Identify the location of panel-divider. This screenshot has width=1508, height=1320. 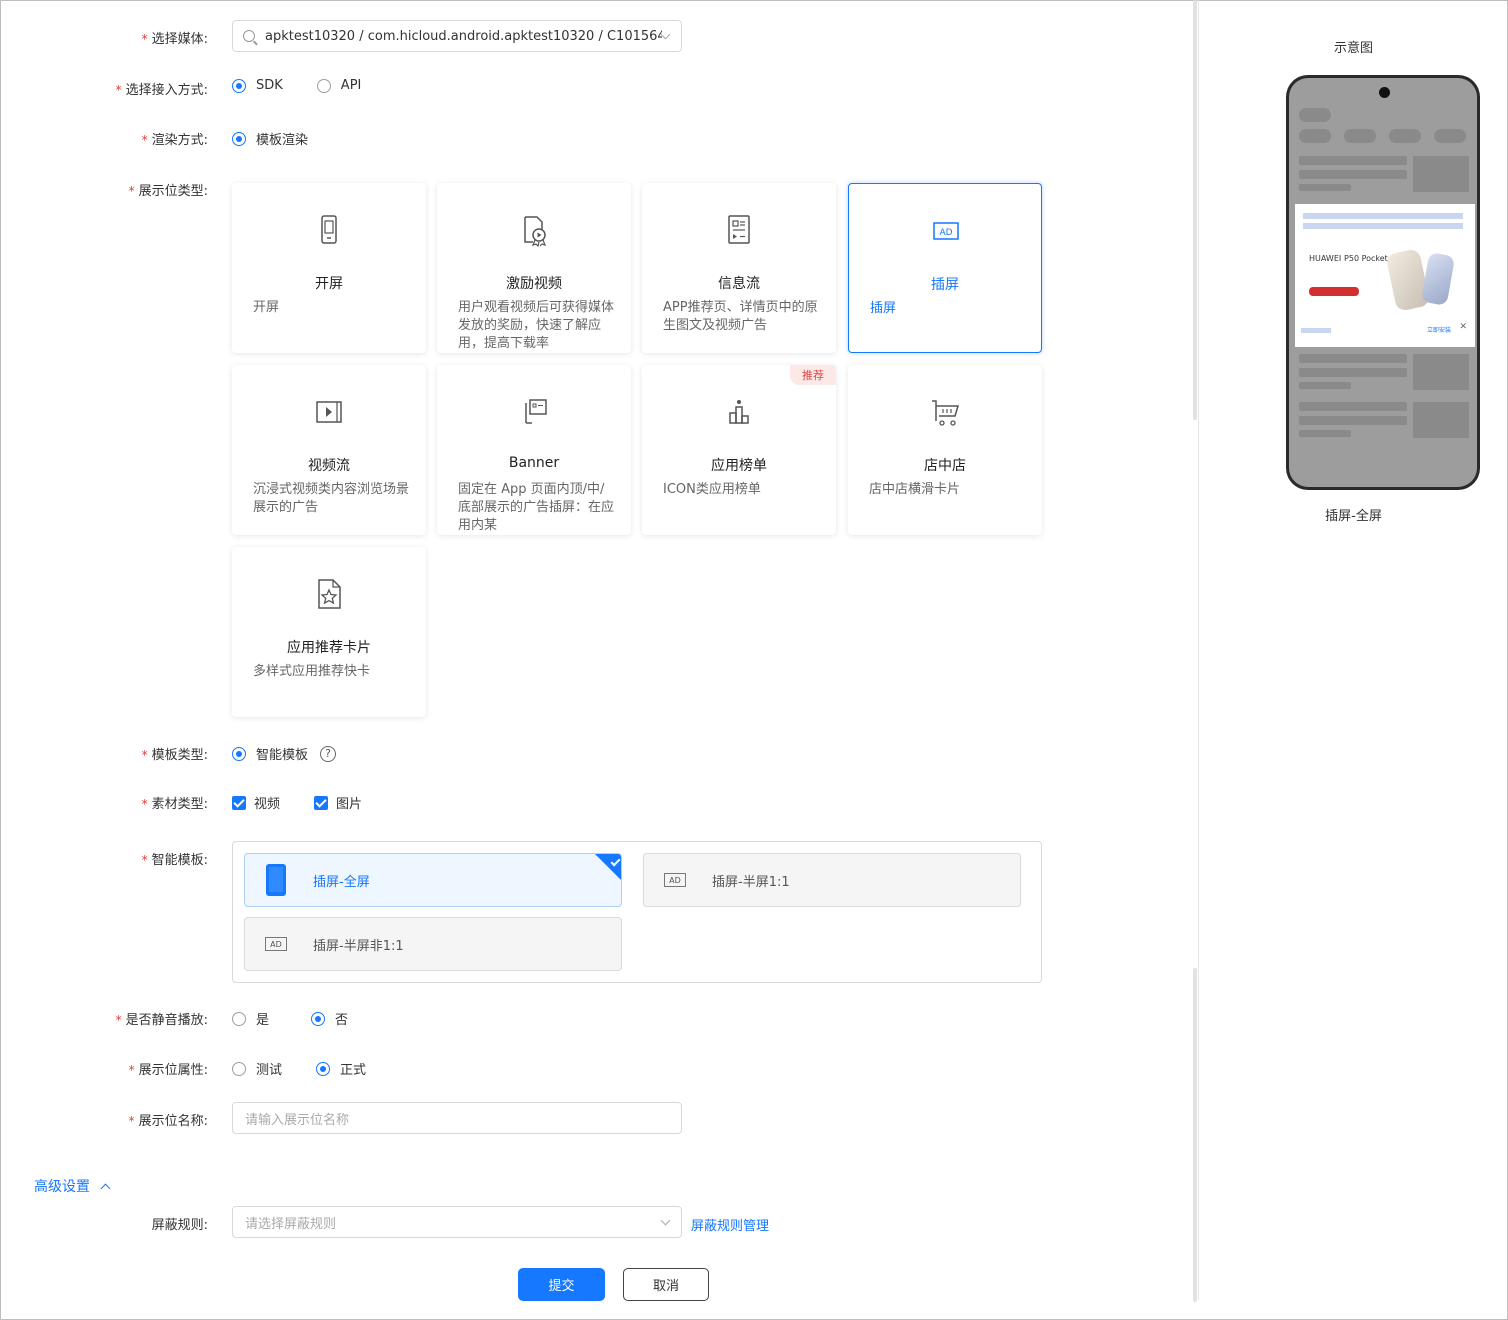
(1198, 650).